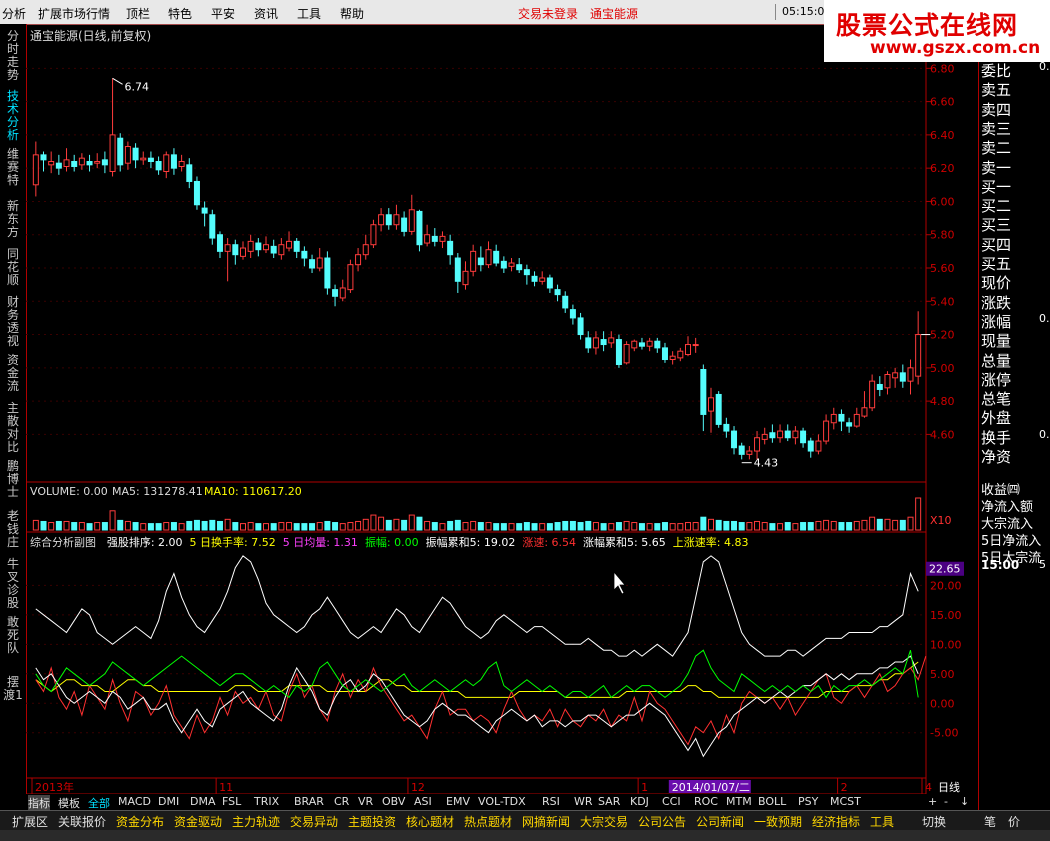  I want to click on extension-tab-7: 核心题材, so click(430, 821).